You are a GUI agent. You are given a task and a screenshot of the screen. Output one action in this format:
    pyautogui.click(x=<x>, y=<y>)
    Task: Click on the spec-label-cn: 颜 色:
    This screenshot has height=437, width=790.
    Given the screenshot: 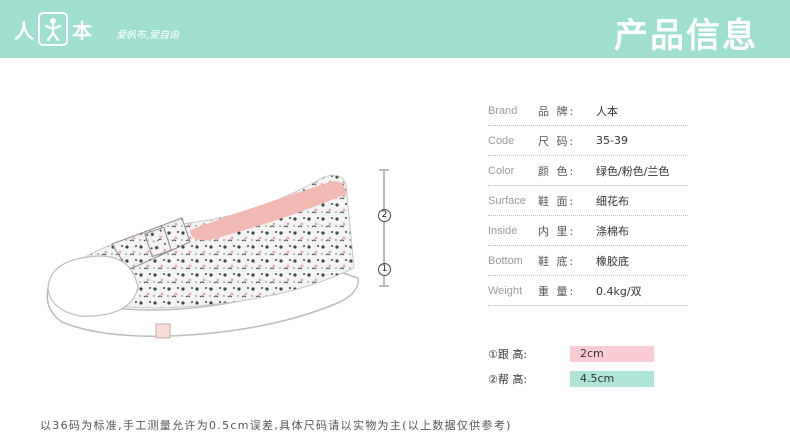 What is the action you would take?
    pyautogui.click(x=557, y=171)
    